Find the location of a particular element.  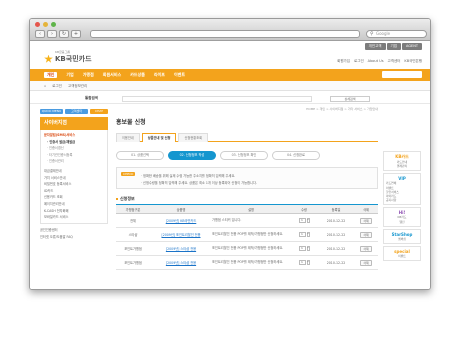

tab-apply-status: 신청현황조회 is located at coordinates (193, 137).